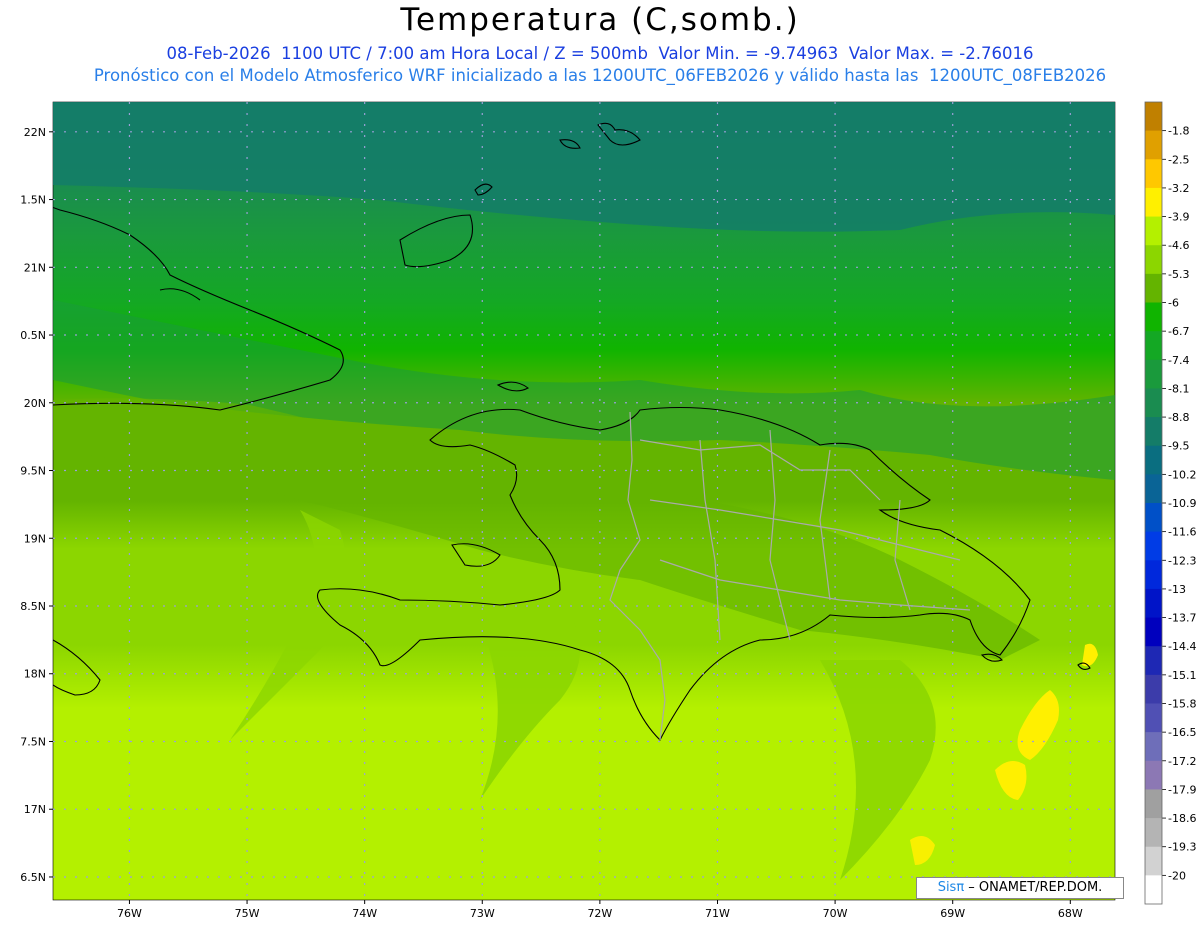 The height and width of the screenshot is (927, 1200). Describe the element at coordinates (1182, 818) in the screenshot. I see `colorbar-label: -18.6` at that location.